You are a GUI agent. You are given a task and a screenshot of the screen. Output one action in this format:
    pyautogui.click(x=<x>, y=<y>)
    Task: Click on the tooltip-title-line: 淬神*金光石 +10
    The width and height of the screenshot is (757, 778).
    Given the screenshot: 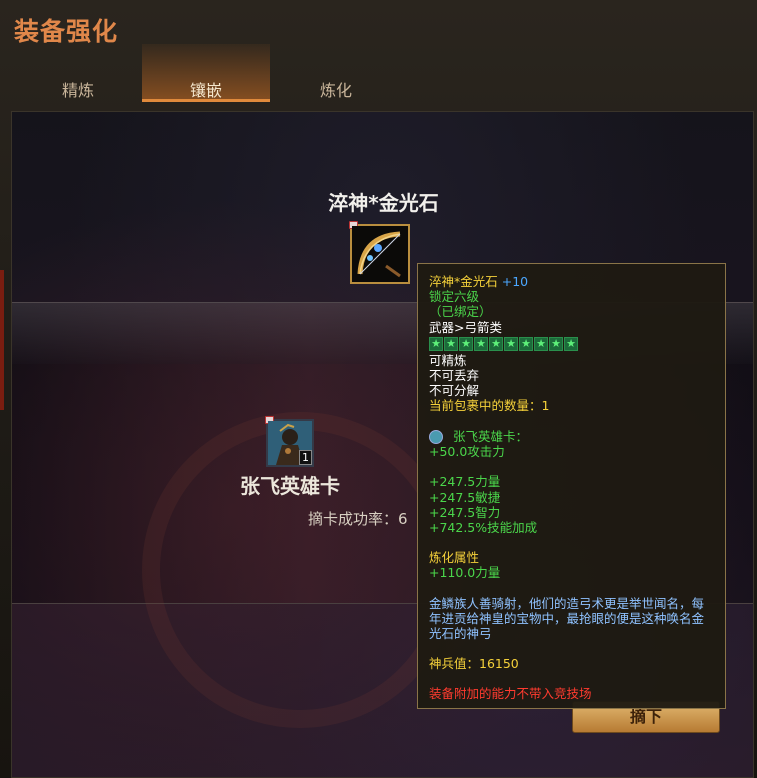 What is the action you would take?
    pyautogui.click(x=571, y=281)
    